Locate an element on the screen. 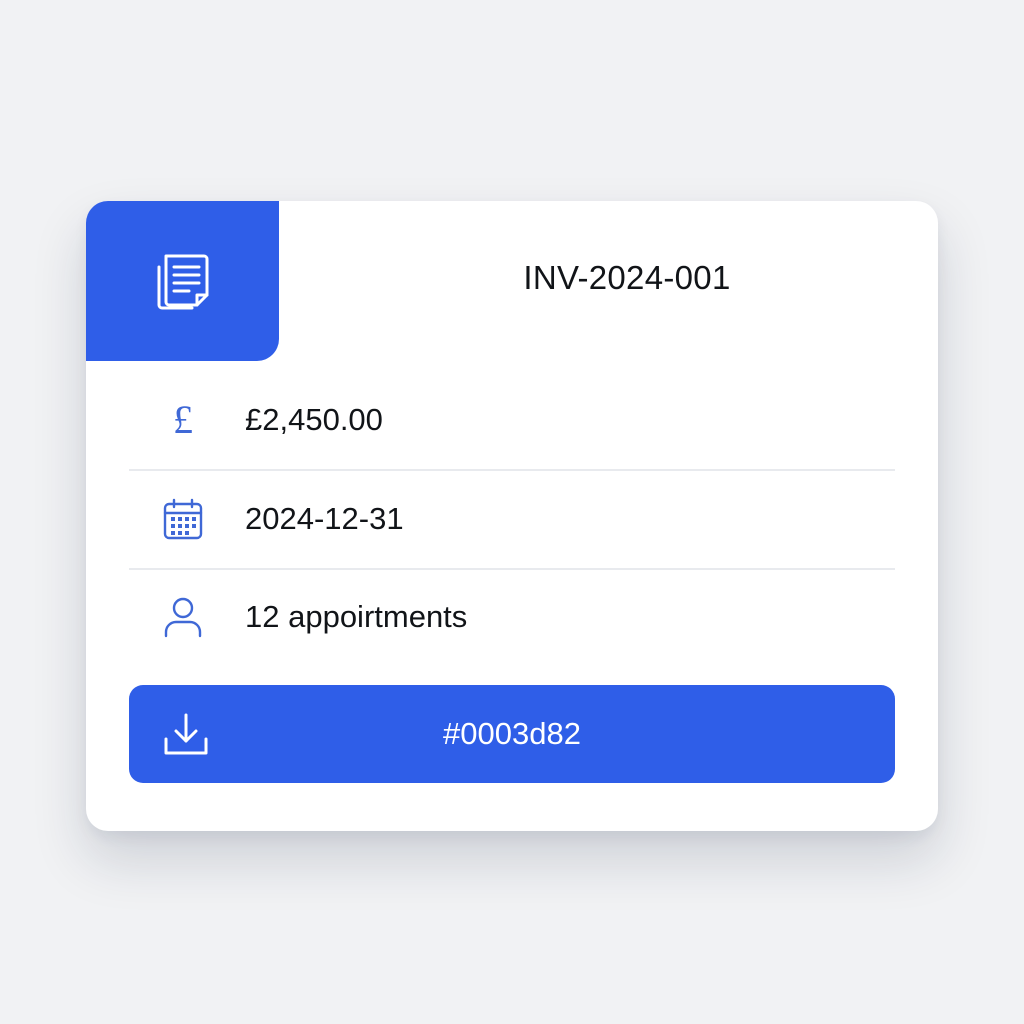 The image size is (1024, 1024). download-button-label: #0003d82 is located at coordinates (512, 733).